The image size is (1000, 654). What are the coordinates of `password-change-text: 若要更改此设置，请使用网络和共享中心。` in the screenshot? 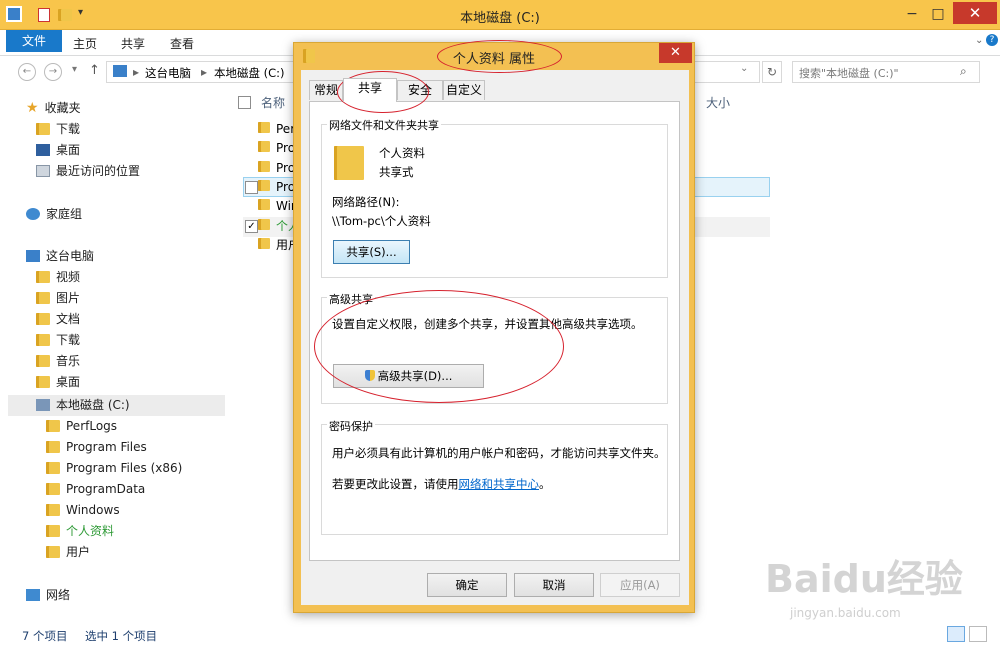 It's located at (441, 484).